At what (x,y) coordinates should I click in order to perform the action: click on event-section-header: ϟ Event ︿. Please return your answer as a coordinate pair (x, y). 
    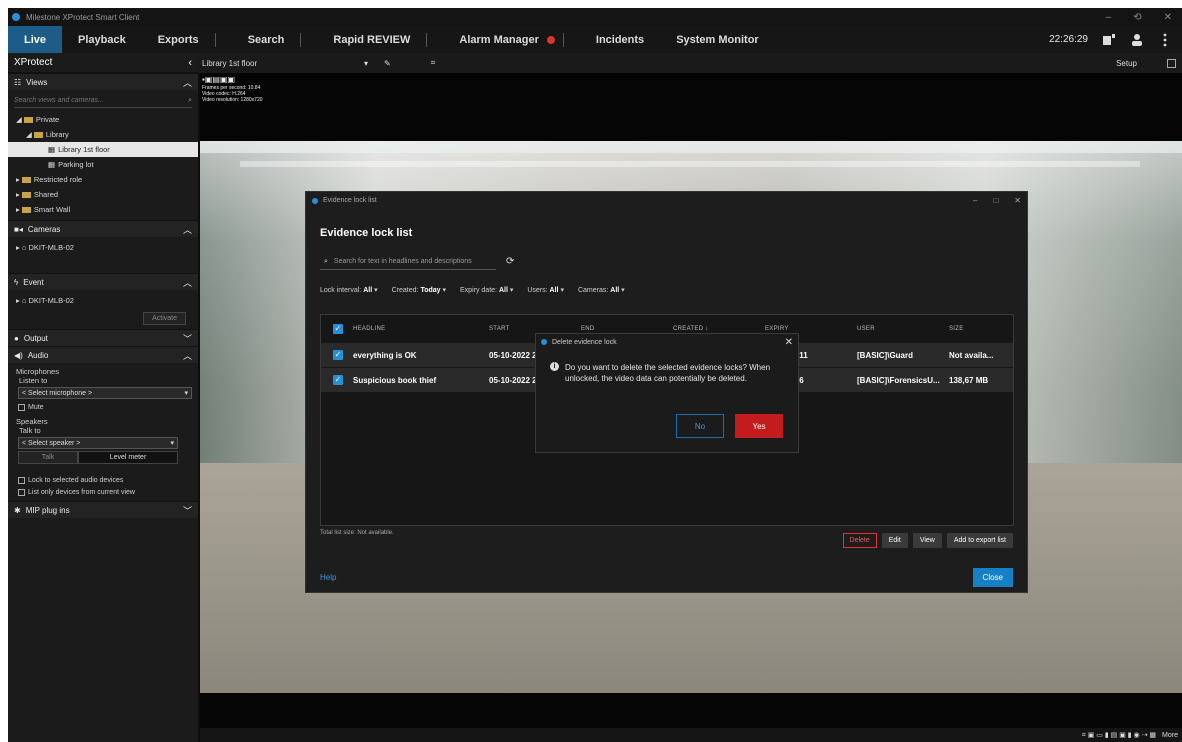
    Looking at the image, I should click on (103, 281).